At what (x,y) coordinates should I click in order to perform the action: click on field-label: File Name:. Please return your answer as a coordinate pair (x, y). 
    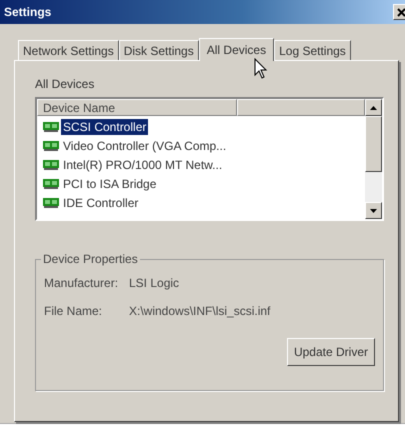
    Looking at the image, I should click on (74, 311).